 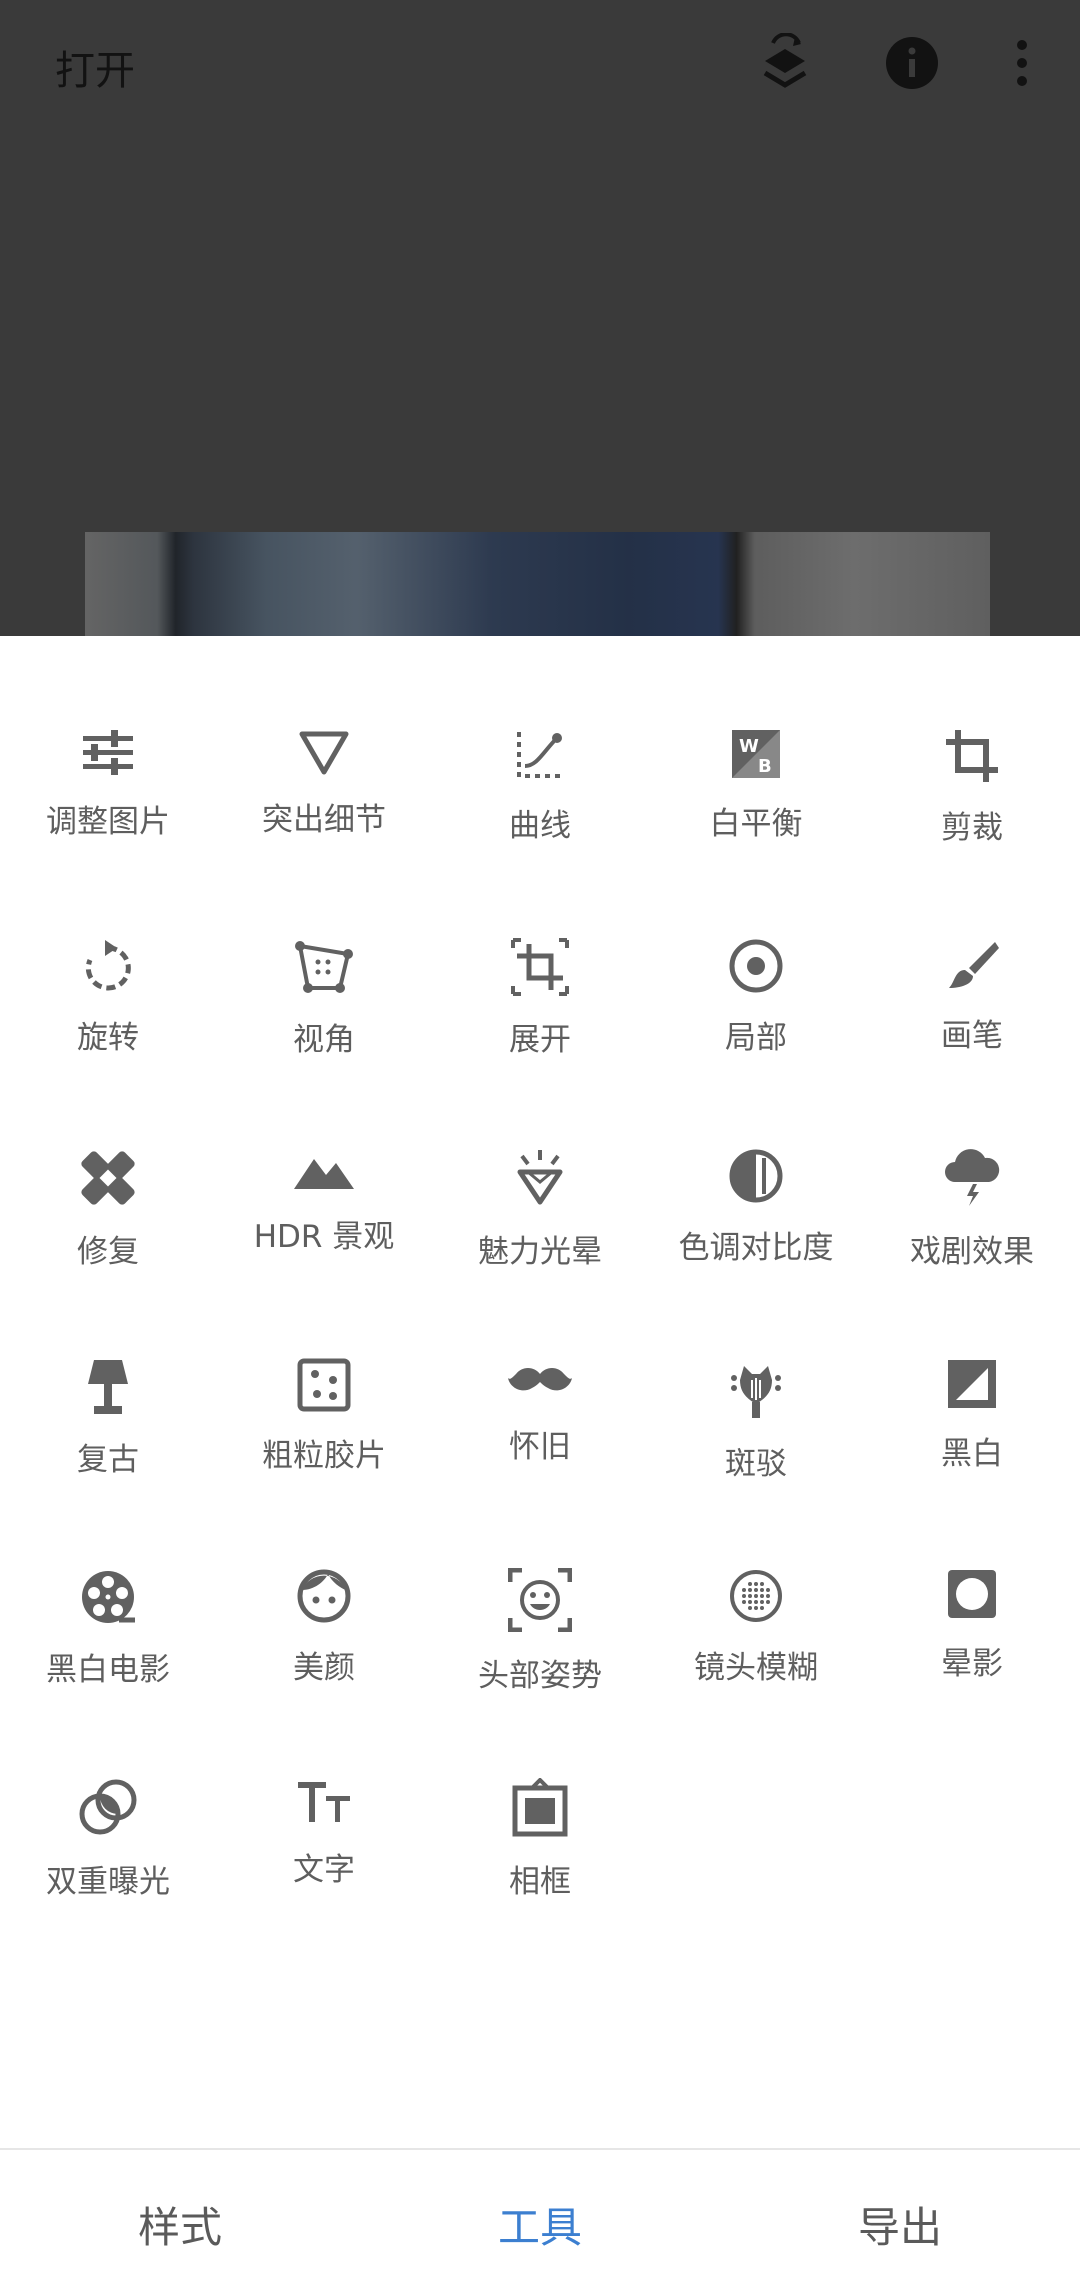 What do you see at coordinates (324, 1170) in the screenshot?
I see `mountain-icon` at bounding box center [324, 1170].